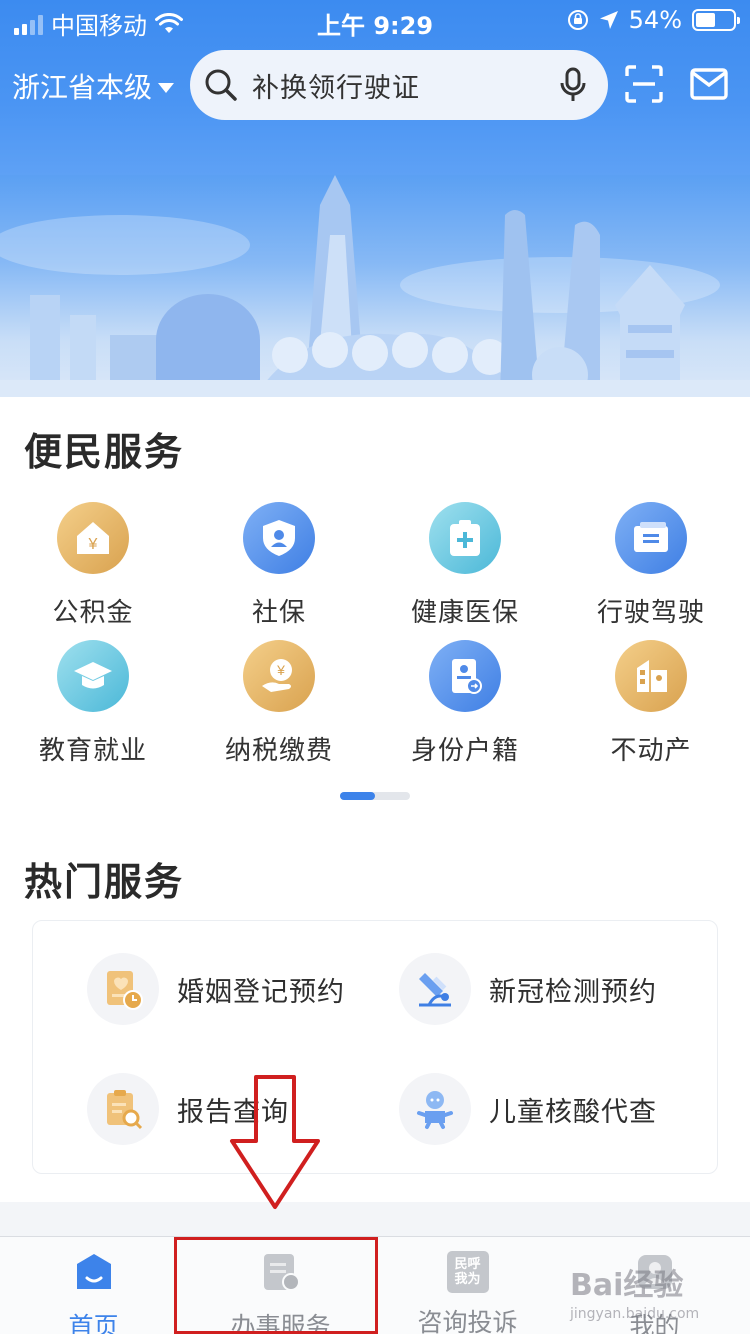  I want to click on page-indicator, so click(375, 796).